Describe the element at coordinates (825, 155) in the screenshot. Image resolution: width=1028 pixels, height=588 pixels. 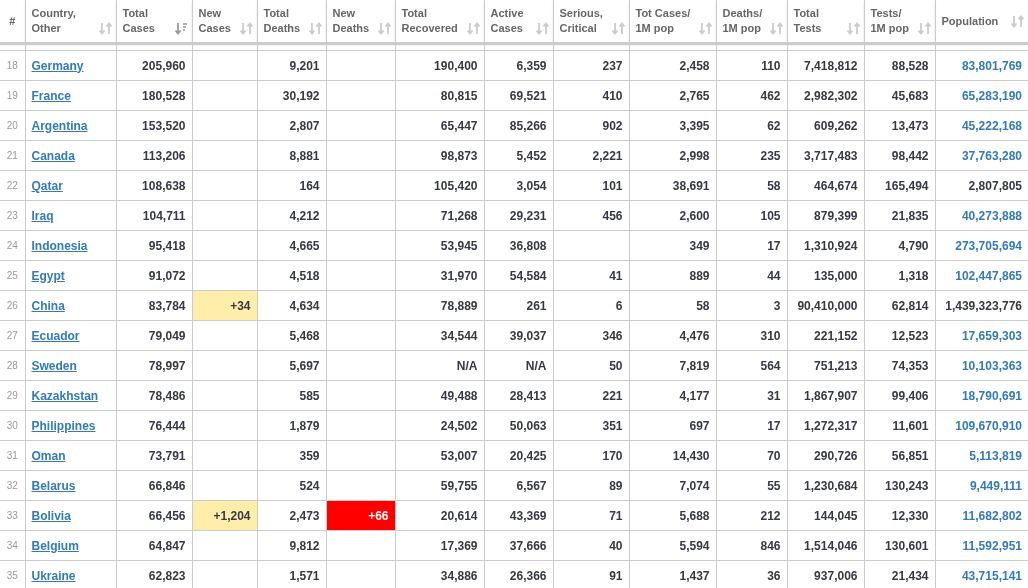
I see `table-cell: 3,717,483` at that location.